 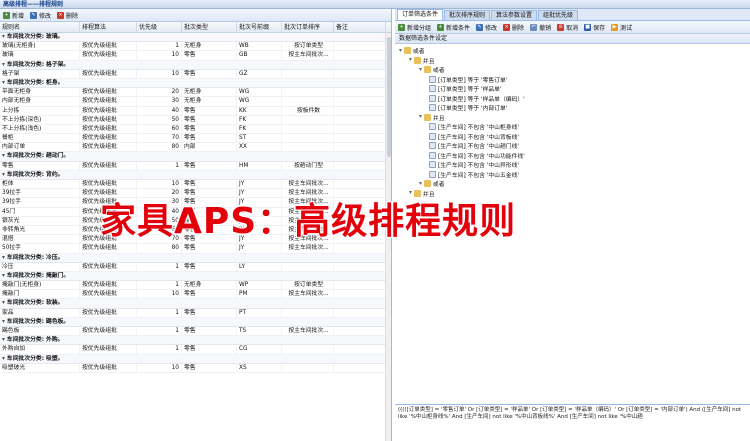 I want to click on add-condition-button: + 新增条件, so click(x=453, y=27).